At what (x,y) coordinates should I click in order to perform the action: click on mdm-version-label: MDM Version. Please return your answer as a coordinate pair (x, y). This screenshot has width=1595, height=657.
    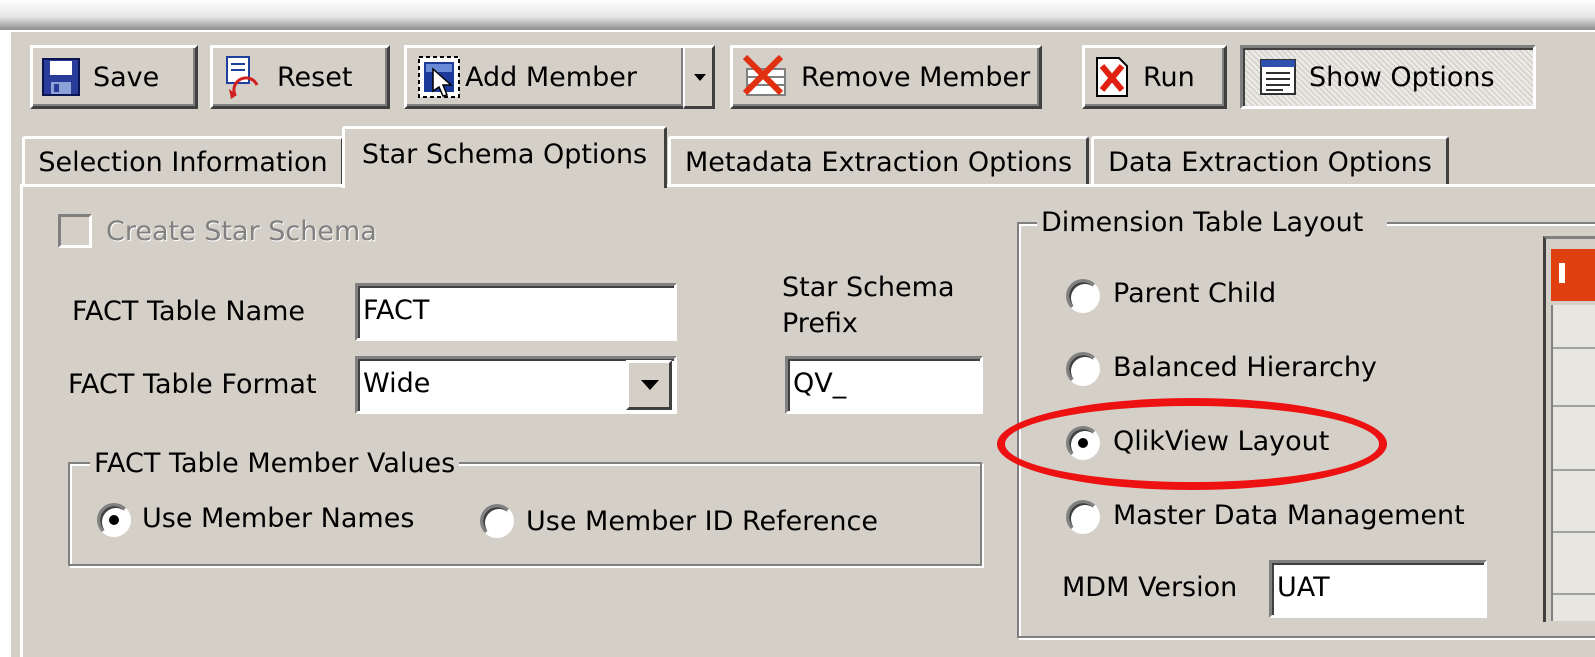
    Looking at the image, I should click on (1150, 587).